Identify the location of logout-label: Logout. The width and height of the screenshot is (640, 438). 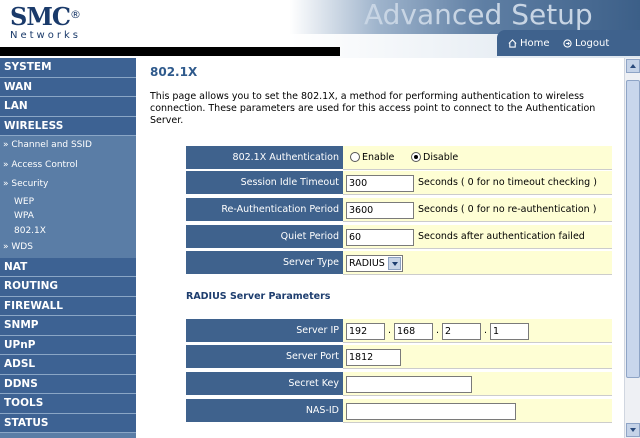
(592, 43).